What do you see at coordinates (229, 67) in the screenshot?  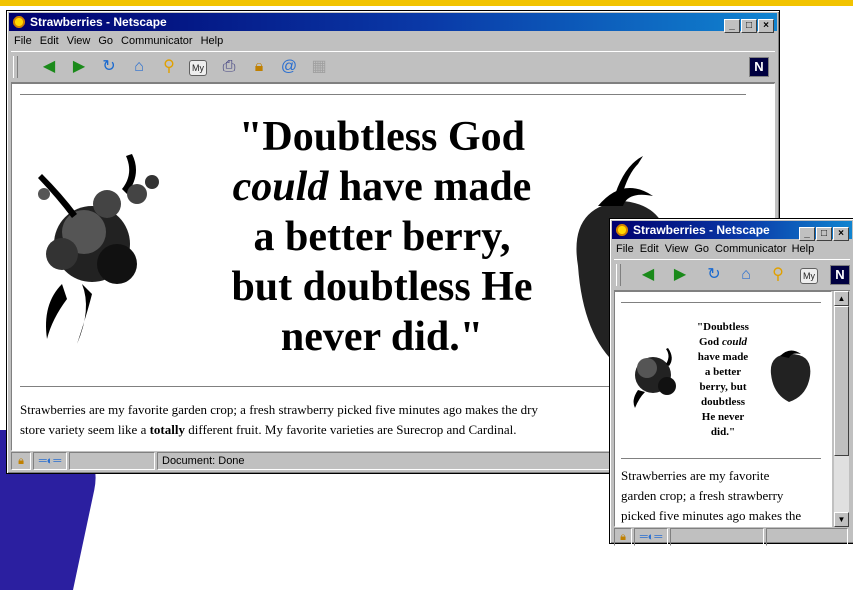 I see `print-icon: ⎙` at bounding box center [229, 67].